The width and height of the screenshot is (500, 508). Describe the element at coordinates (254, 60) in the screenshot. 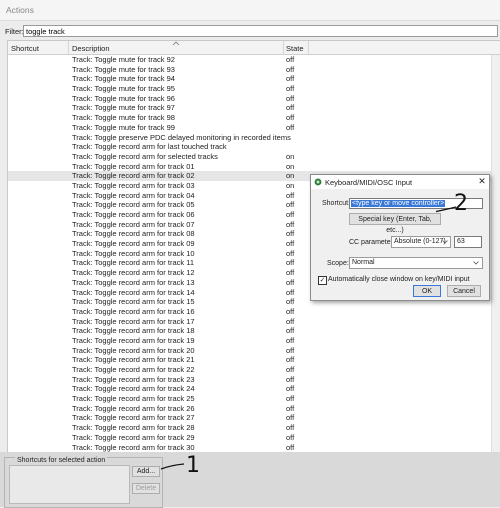

I see `table-row: Track: Toggle mute for track 92 off` at that location.